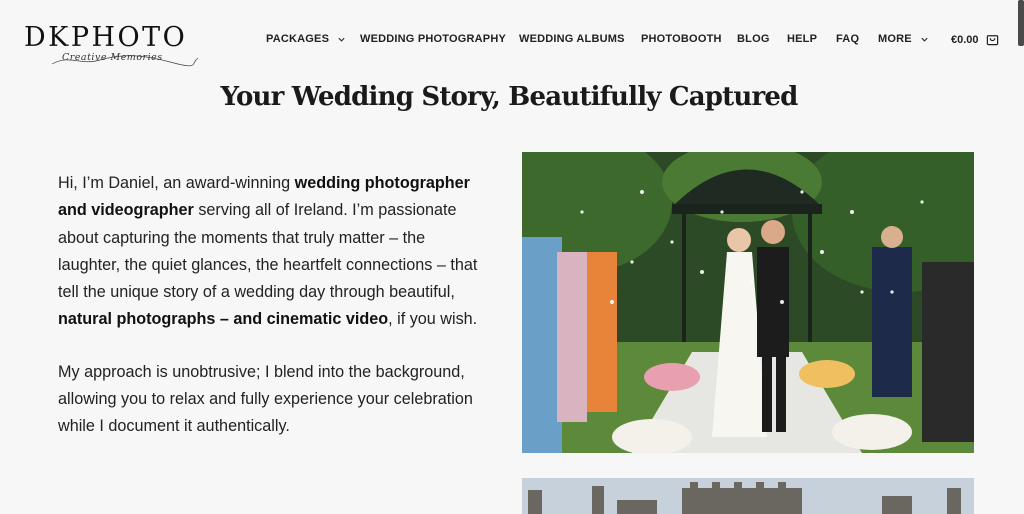 Image resolution: width=1024 pixels, height=514 pixels. I want to click on page-title: Your Wedding Story, Beautifully Captured, so click(509, 97).